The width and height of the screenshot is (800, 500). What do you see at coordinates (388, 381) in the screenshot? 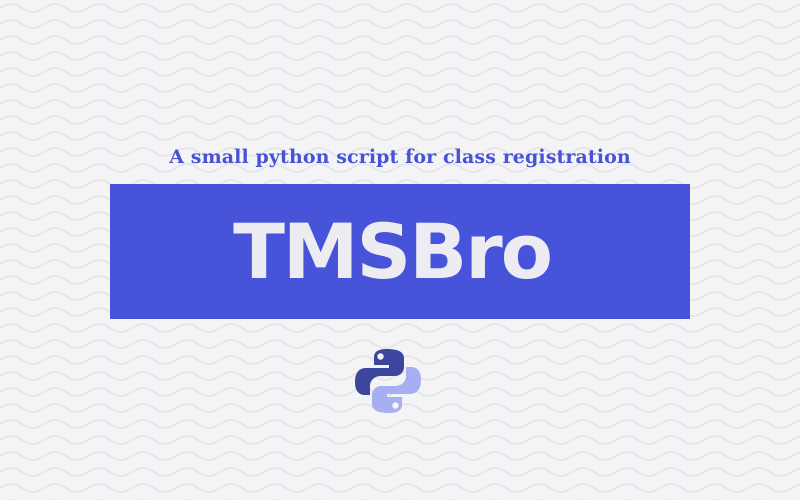
I see `python-logo-icon` at bounding box center [388, 381].